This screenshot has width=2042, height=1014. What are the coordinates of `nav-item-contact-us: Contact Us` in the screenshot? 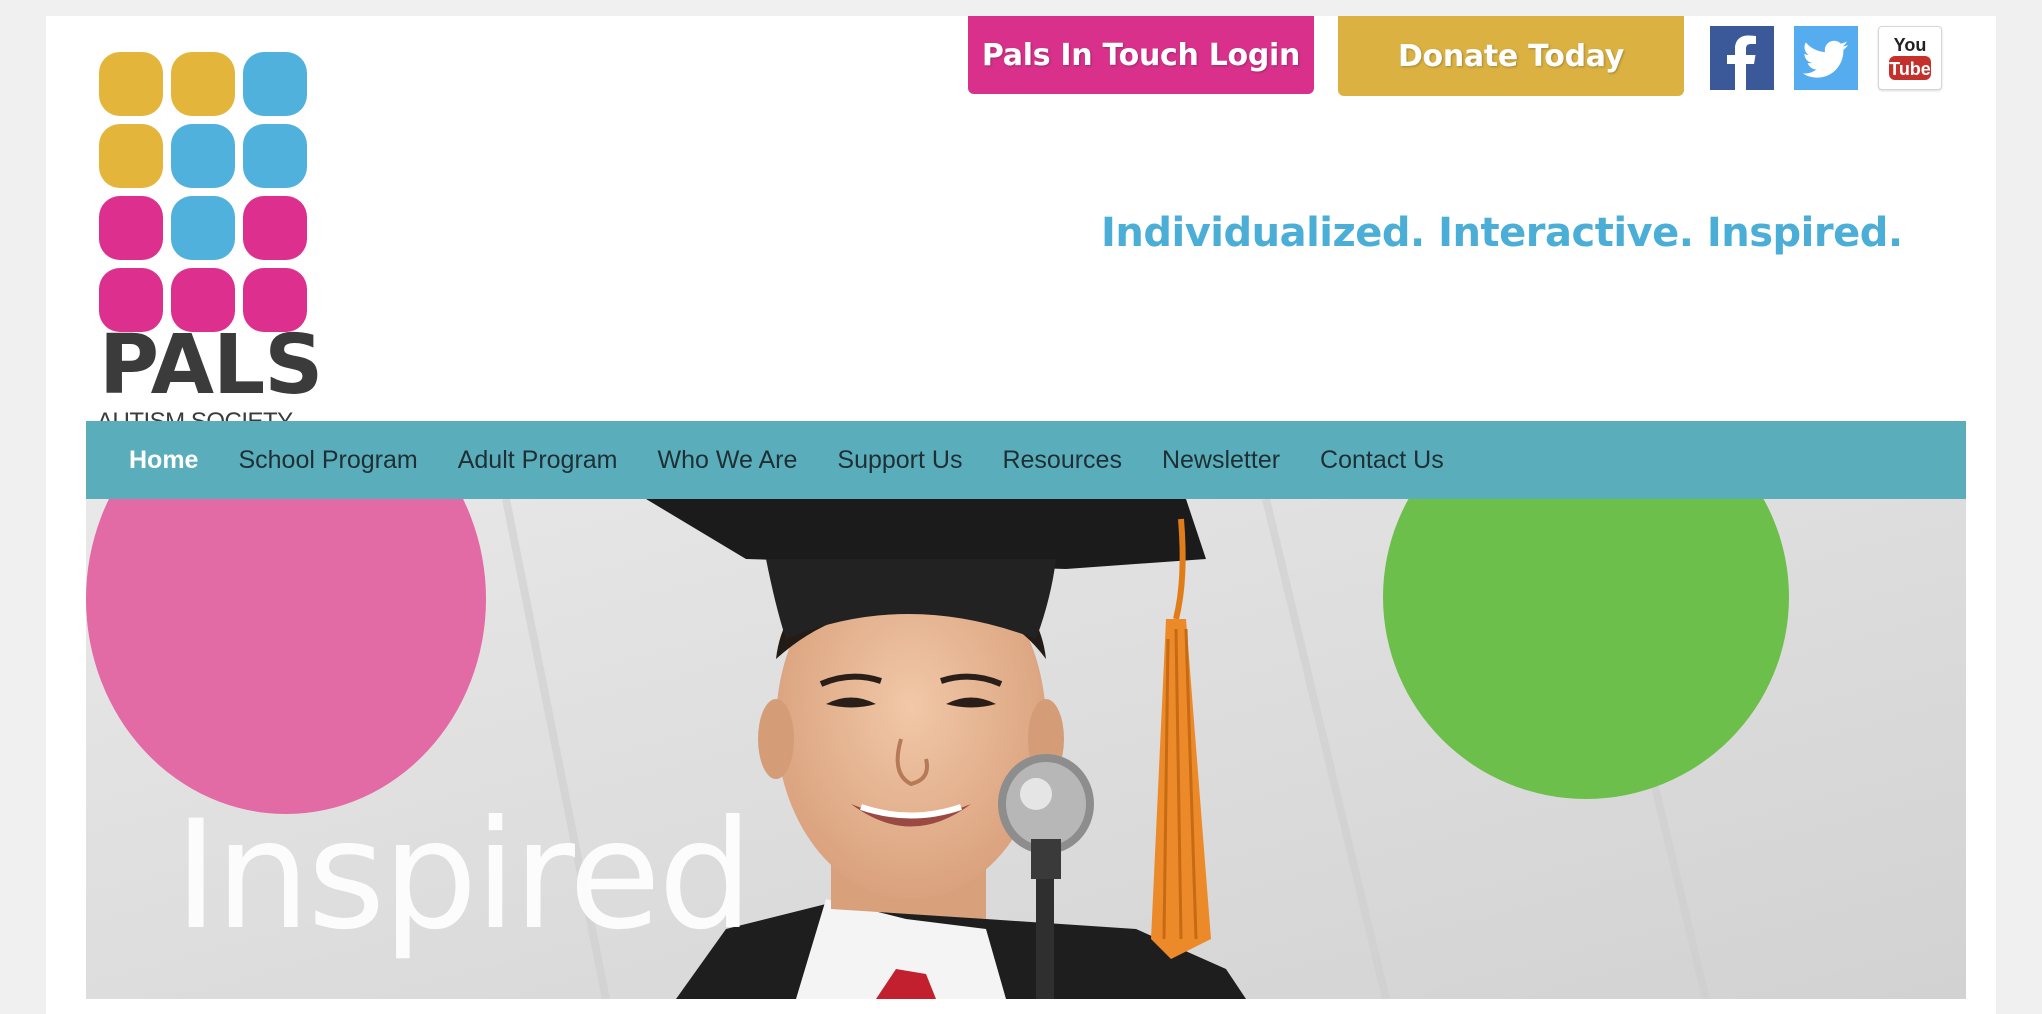 It's located at (1382, 460).